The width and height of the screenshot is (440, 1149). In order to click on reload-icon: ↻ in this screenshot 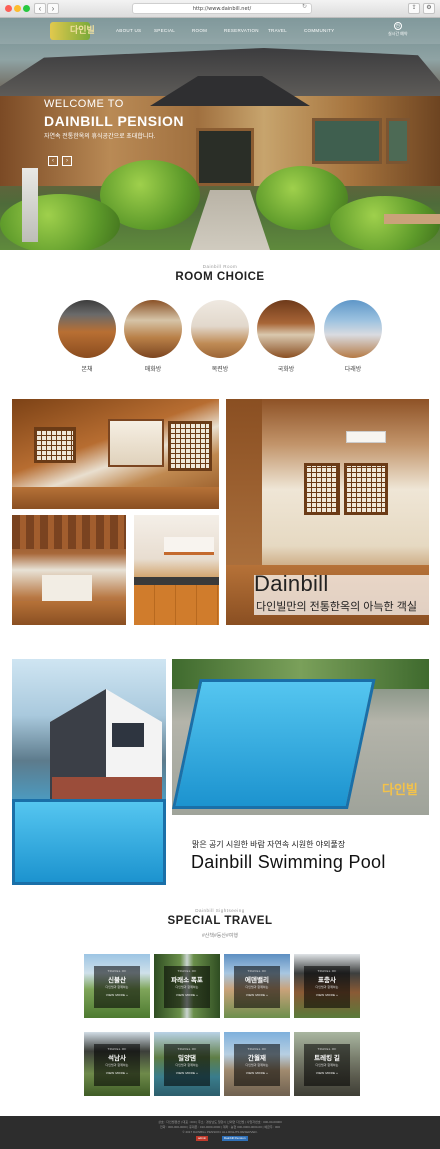, I will do `click(304, 6)`.